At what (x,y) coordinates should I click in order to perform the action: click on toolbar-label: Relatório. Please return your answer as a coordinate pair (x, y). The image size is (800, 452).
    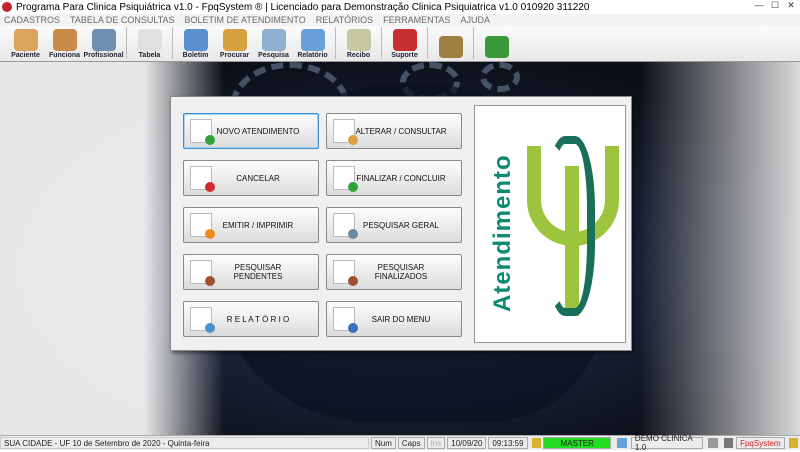
    Looking at the image, I should click on (312, 55).